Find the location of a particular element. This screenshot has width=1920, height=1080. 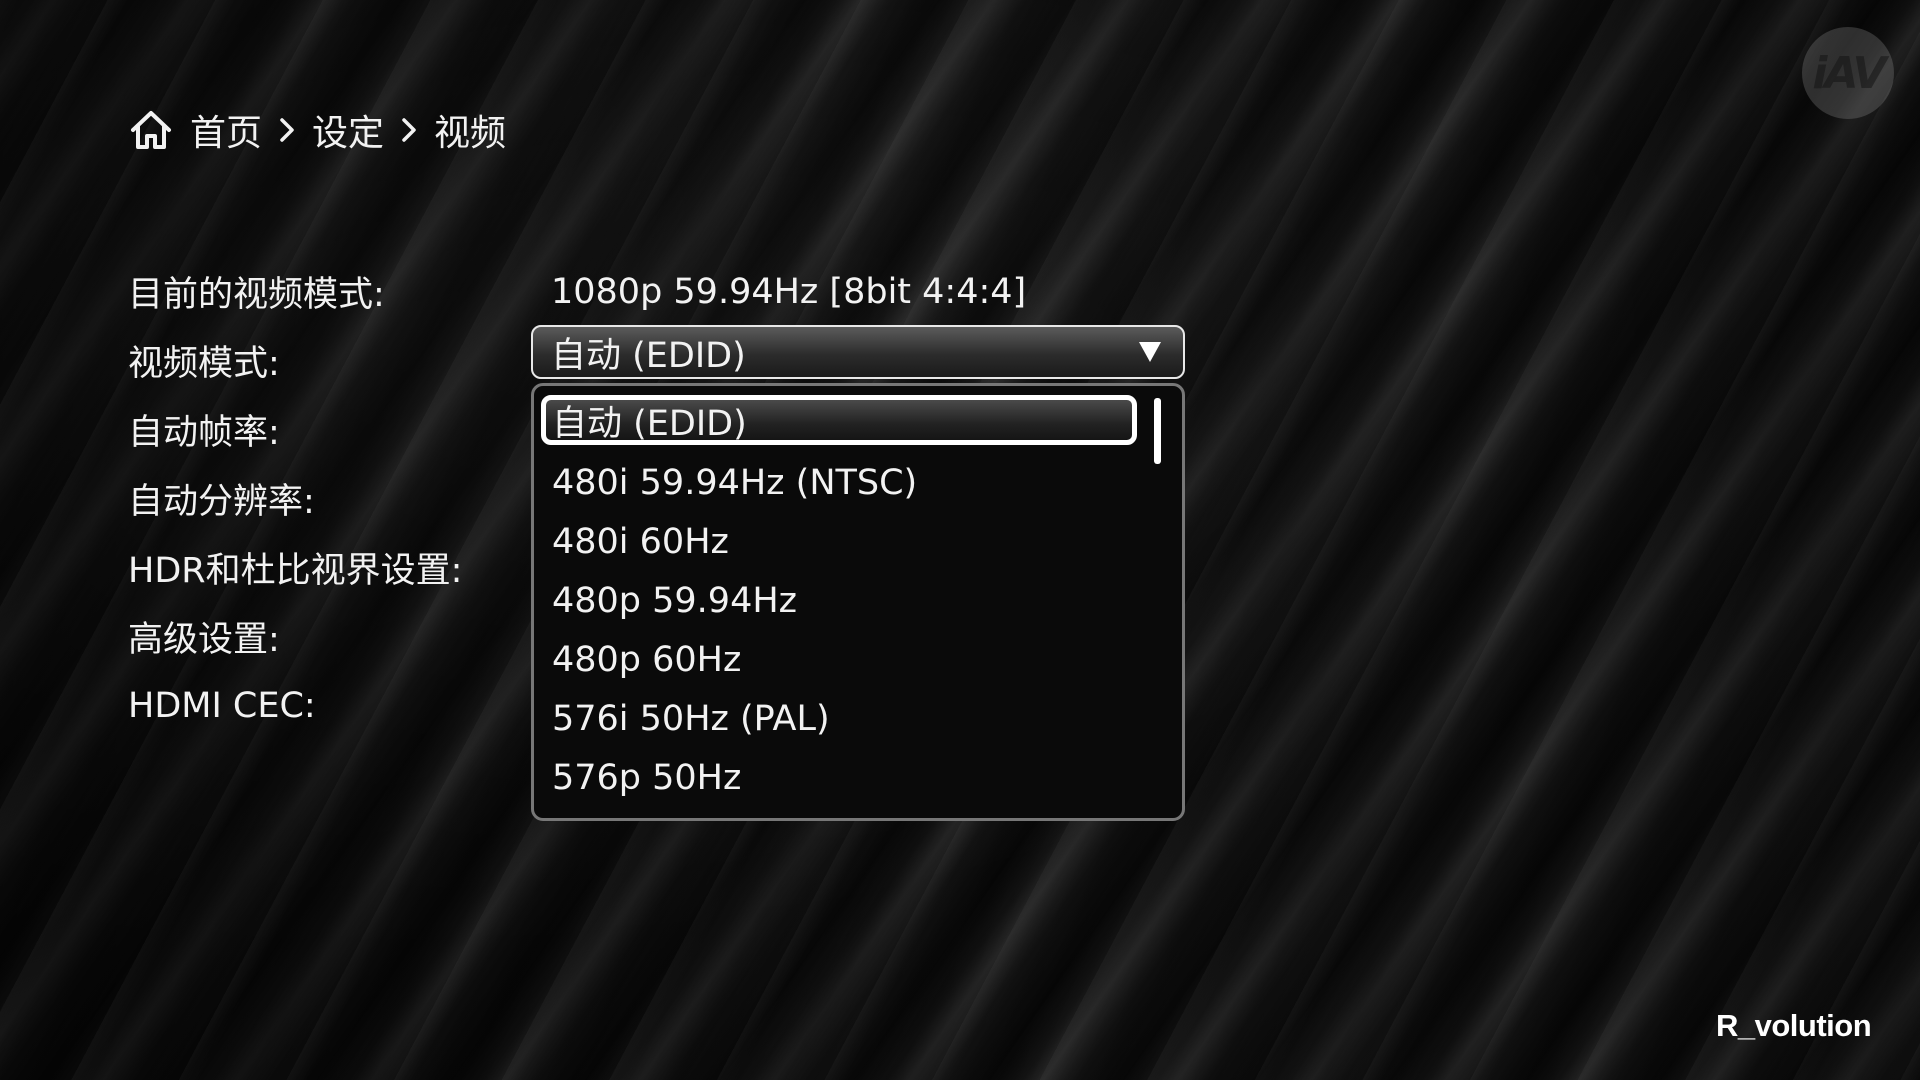

breadcrumb: 首页 设定 视频 is located at coordinates (317, 130).